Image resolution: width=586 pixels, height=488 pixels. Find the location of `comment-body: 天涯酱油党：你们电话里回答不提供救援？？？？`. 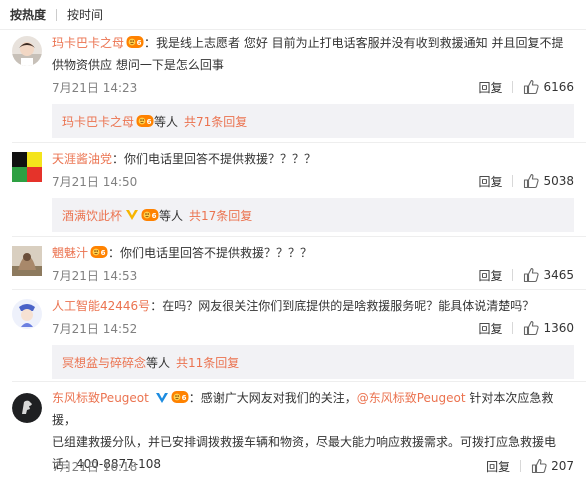

comment-body: 天涯酱油党：你们电话里回答不提供救援？？？？ is located at coordinates (313, 159).